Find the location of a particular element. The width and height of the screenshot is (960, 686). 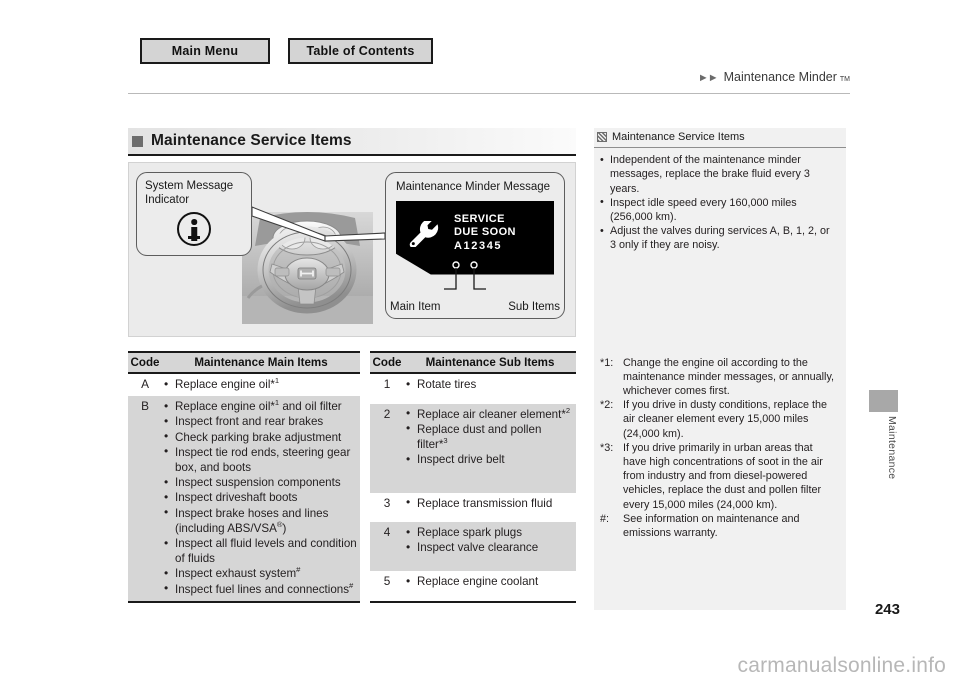

item-text: Inspect suspension components is located at coordinates (258, 483).